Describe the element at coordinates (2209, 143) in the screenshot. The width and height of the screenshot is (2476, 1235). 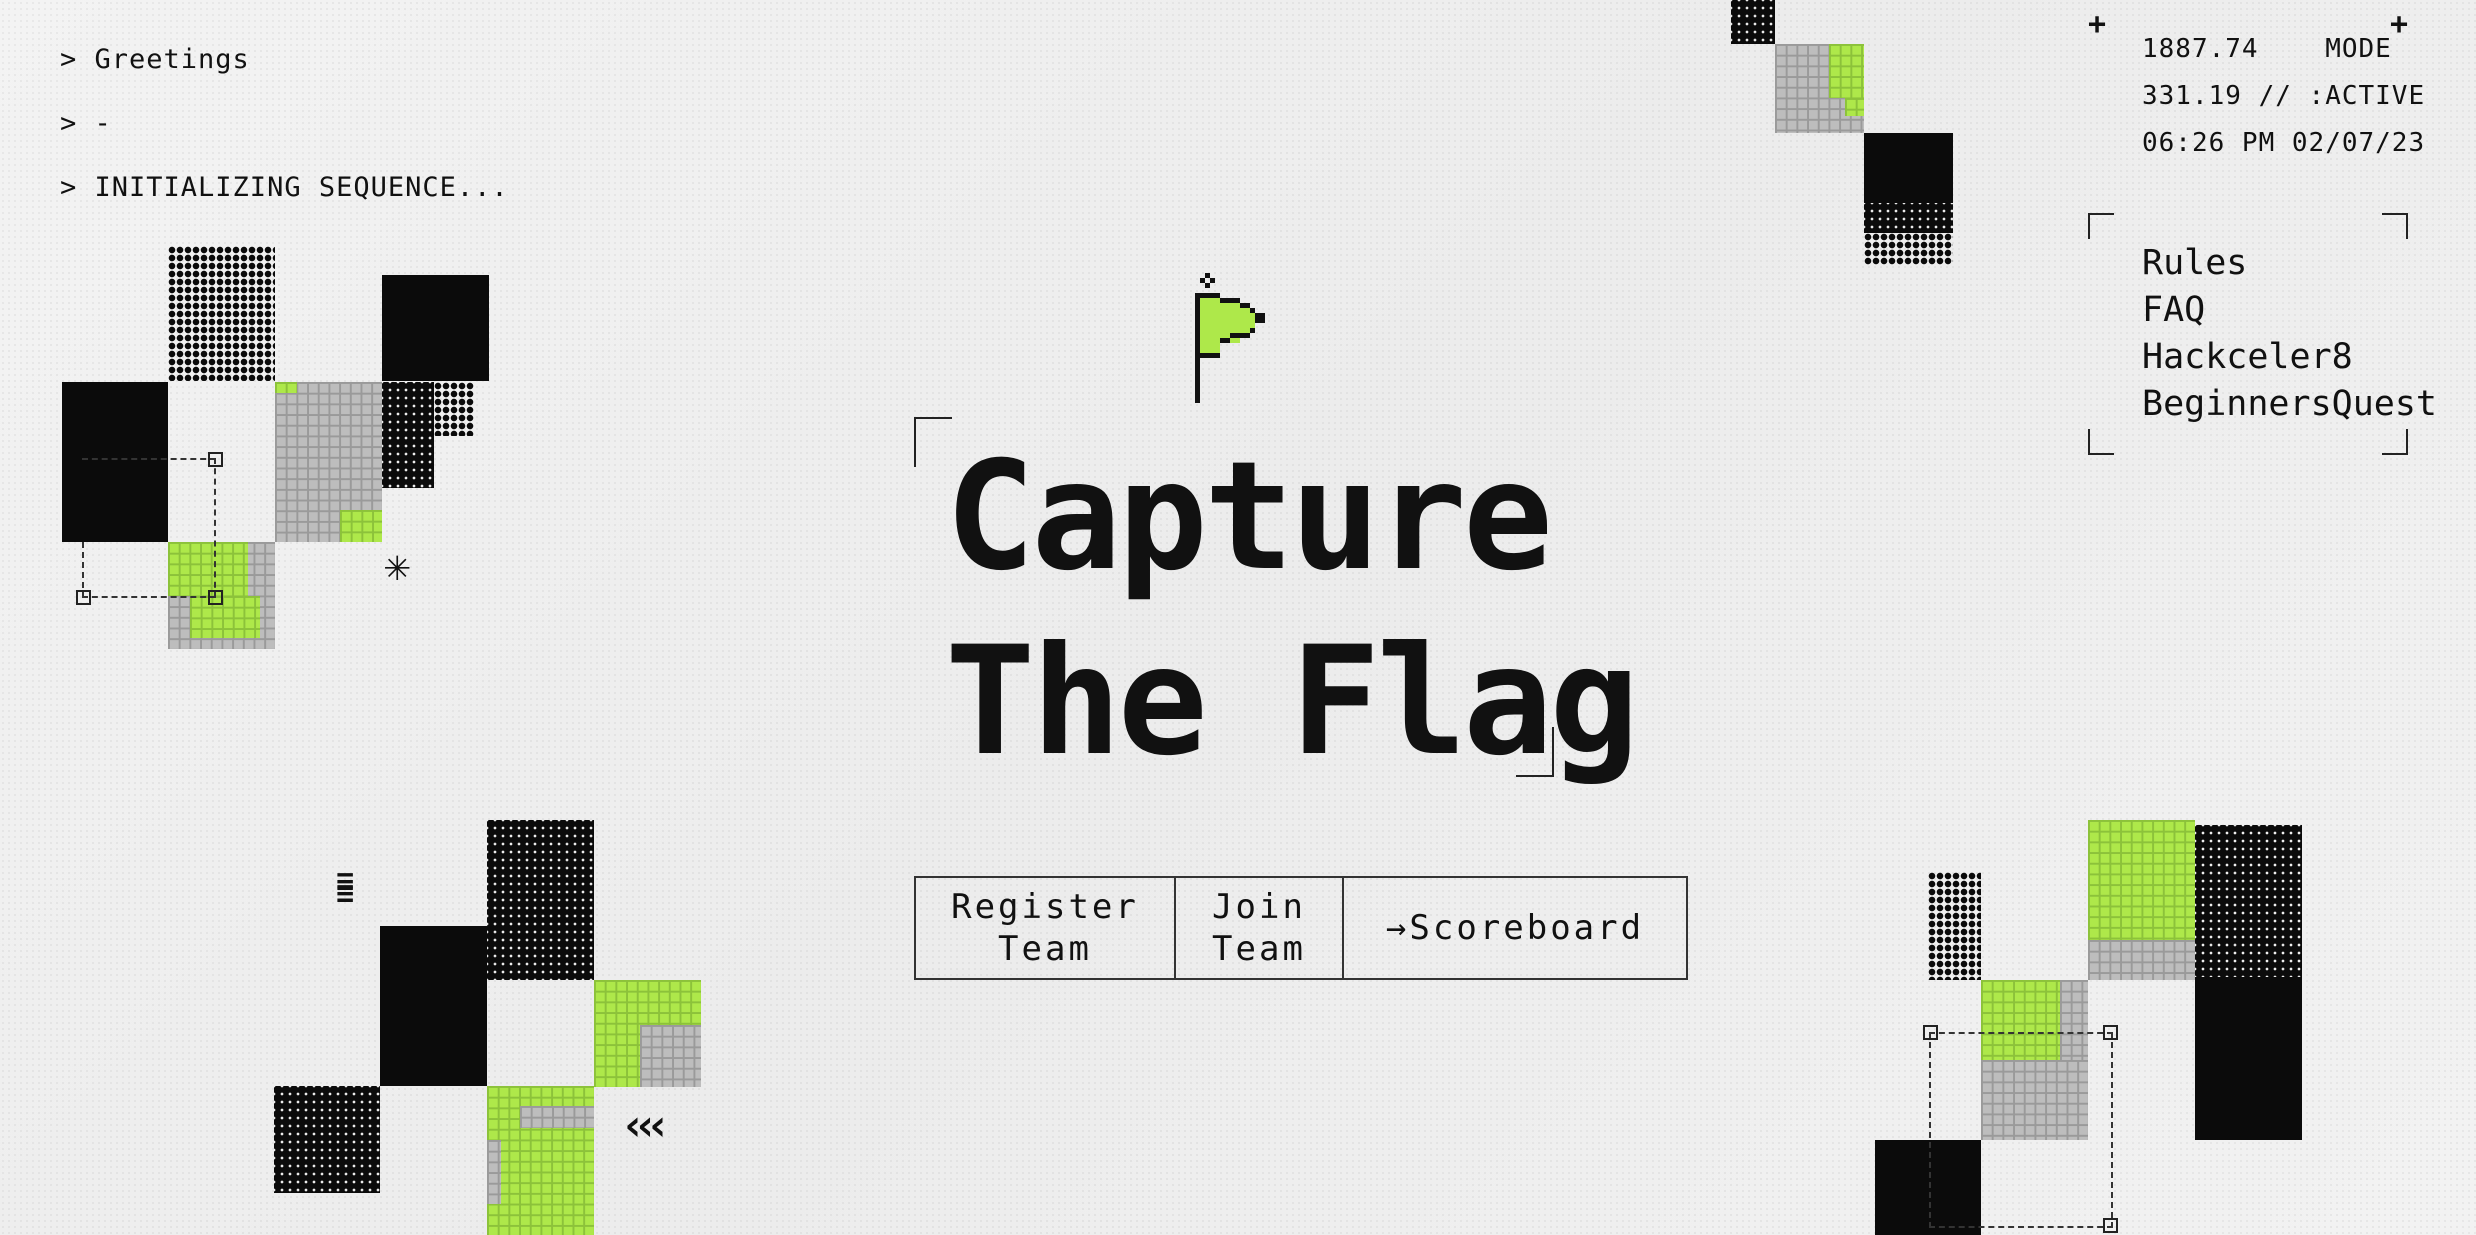
I see `clock-time: 06:26 PM` at that location.